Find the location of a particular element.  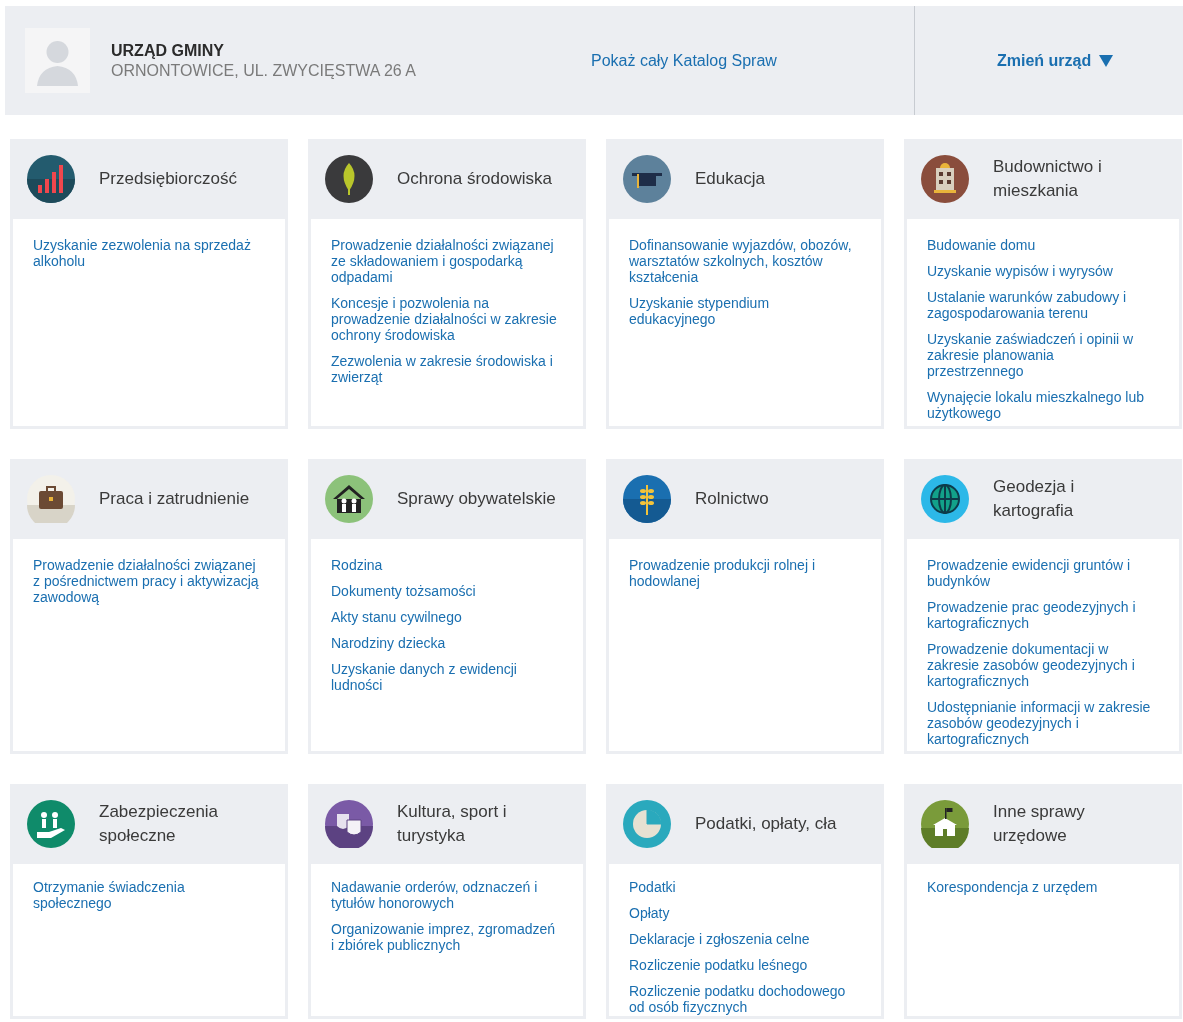

service-link: Koncesje i pozwolenia na prowadzenie działalności w zakresie ochrony środowiska is located at coordinates (444, 319).